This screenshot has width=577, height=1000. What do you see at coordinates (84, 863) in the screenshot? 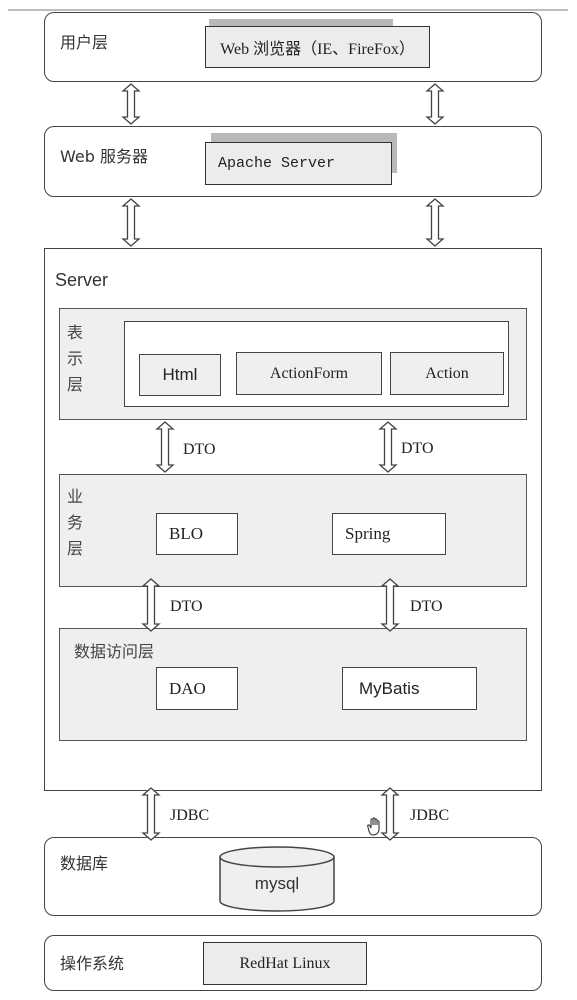
I see `database-tier-label: 数据库` at bounding box center [84, 863].